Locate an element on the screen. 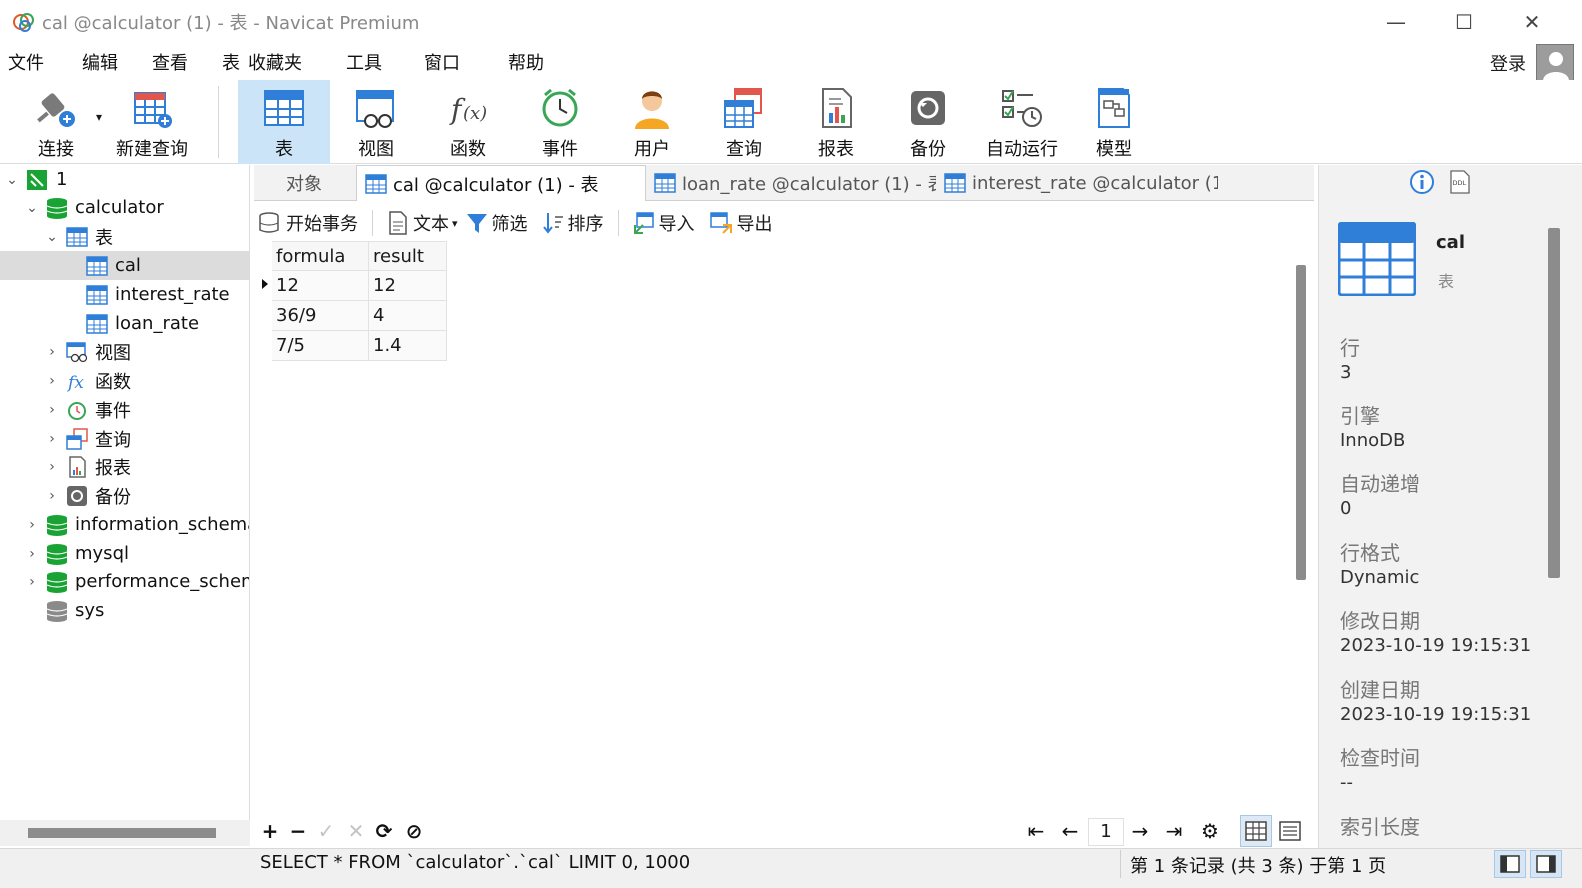  table-row: 36/9 4 is located at coordinates (351, 315).